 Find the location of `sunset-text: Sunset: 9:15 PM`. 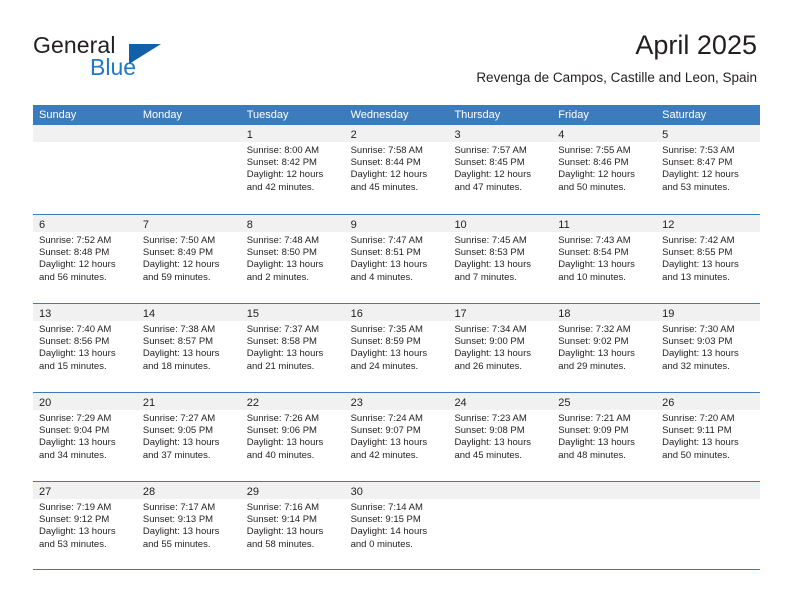

sunset-text: Sunset: 9:15 PM is located at coordinates (385, 520).